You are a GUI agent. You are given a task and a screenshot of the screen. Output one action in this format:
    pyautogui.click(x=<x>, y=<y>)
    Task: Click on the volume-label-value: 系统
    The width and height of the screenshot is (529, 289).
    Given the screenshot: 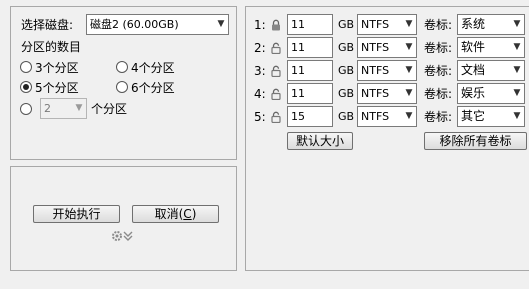 What is the action you would take?
    pyautogui.click(x=473, y=24)
    